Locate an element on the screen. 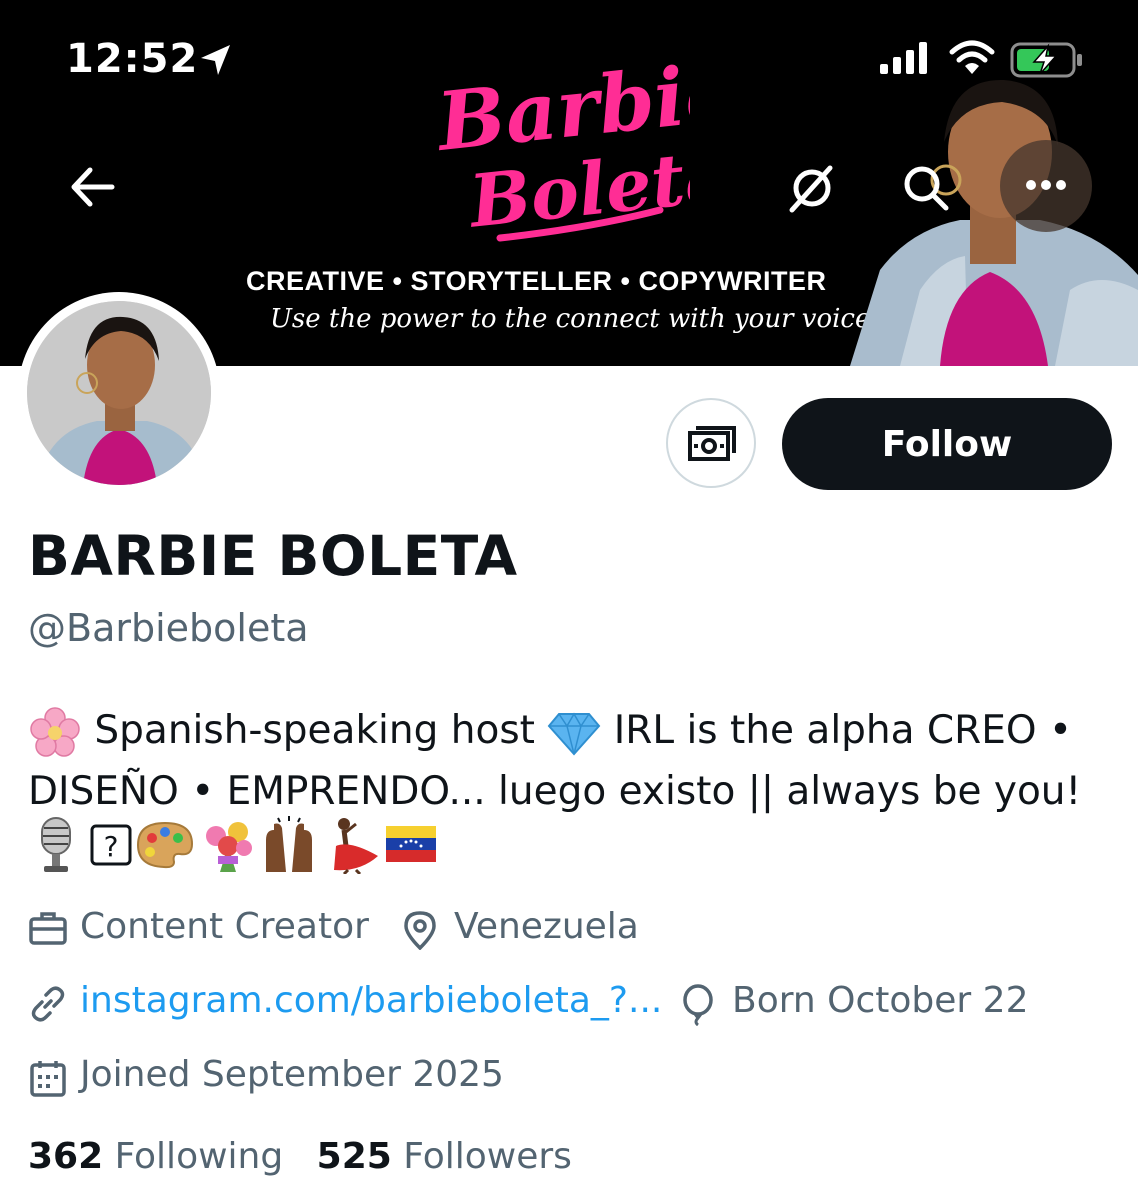 Image resolution: width=1138 pixels, height=1200 pixels. briefcase-icon is located at coordinates (48, 928).